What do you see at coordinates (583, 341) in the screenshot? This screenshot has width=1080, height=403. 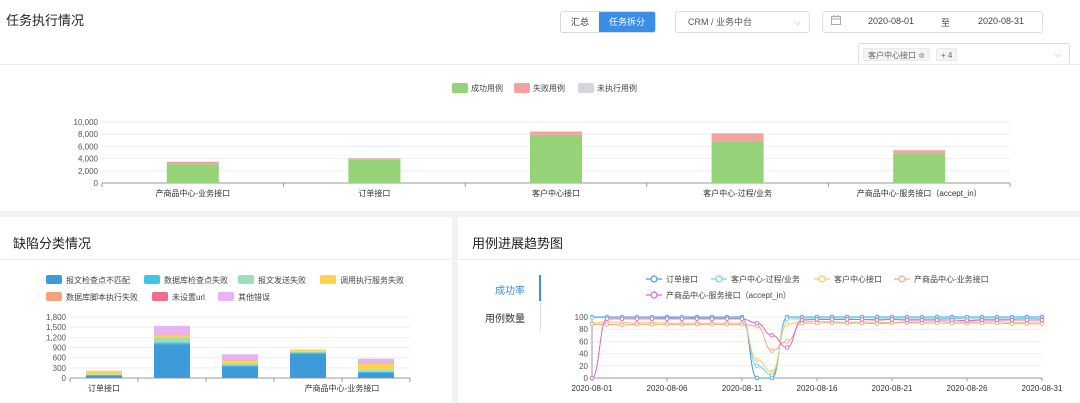 I see `y-tick-label: 60` at bounding box center [583, 341].